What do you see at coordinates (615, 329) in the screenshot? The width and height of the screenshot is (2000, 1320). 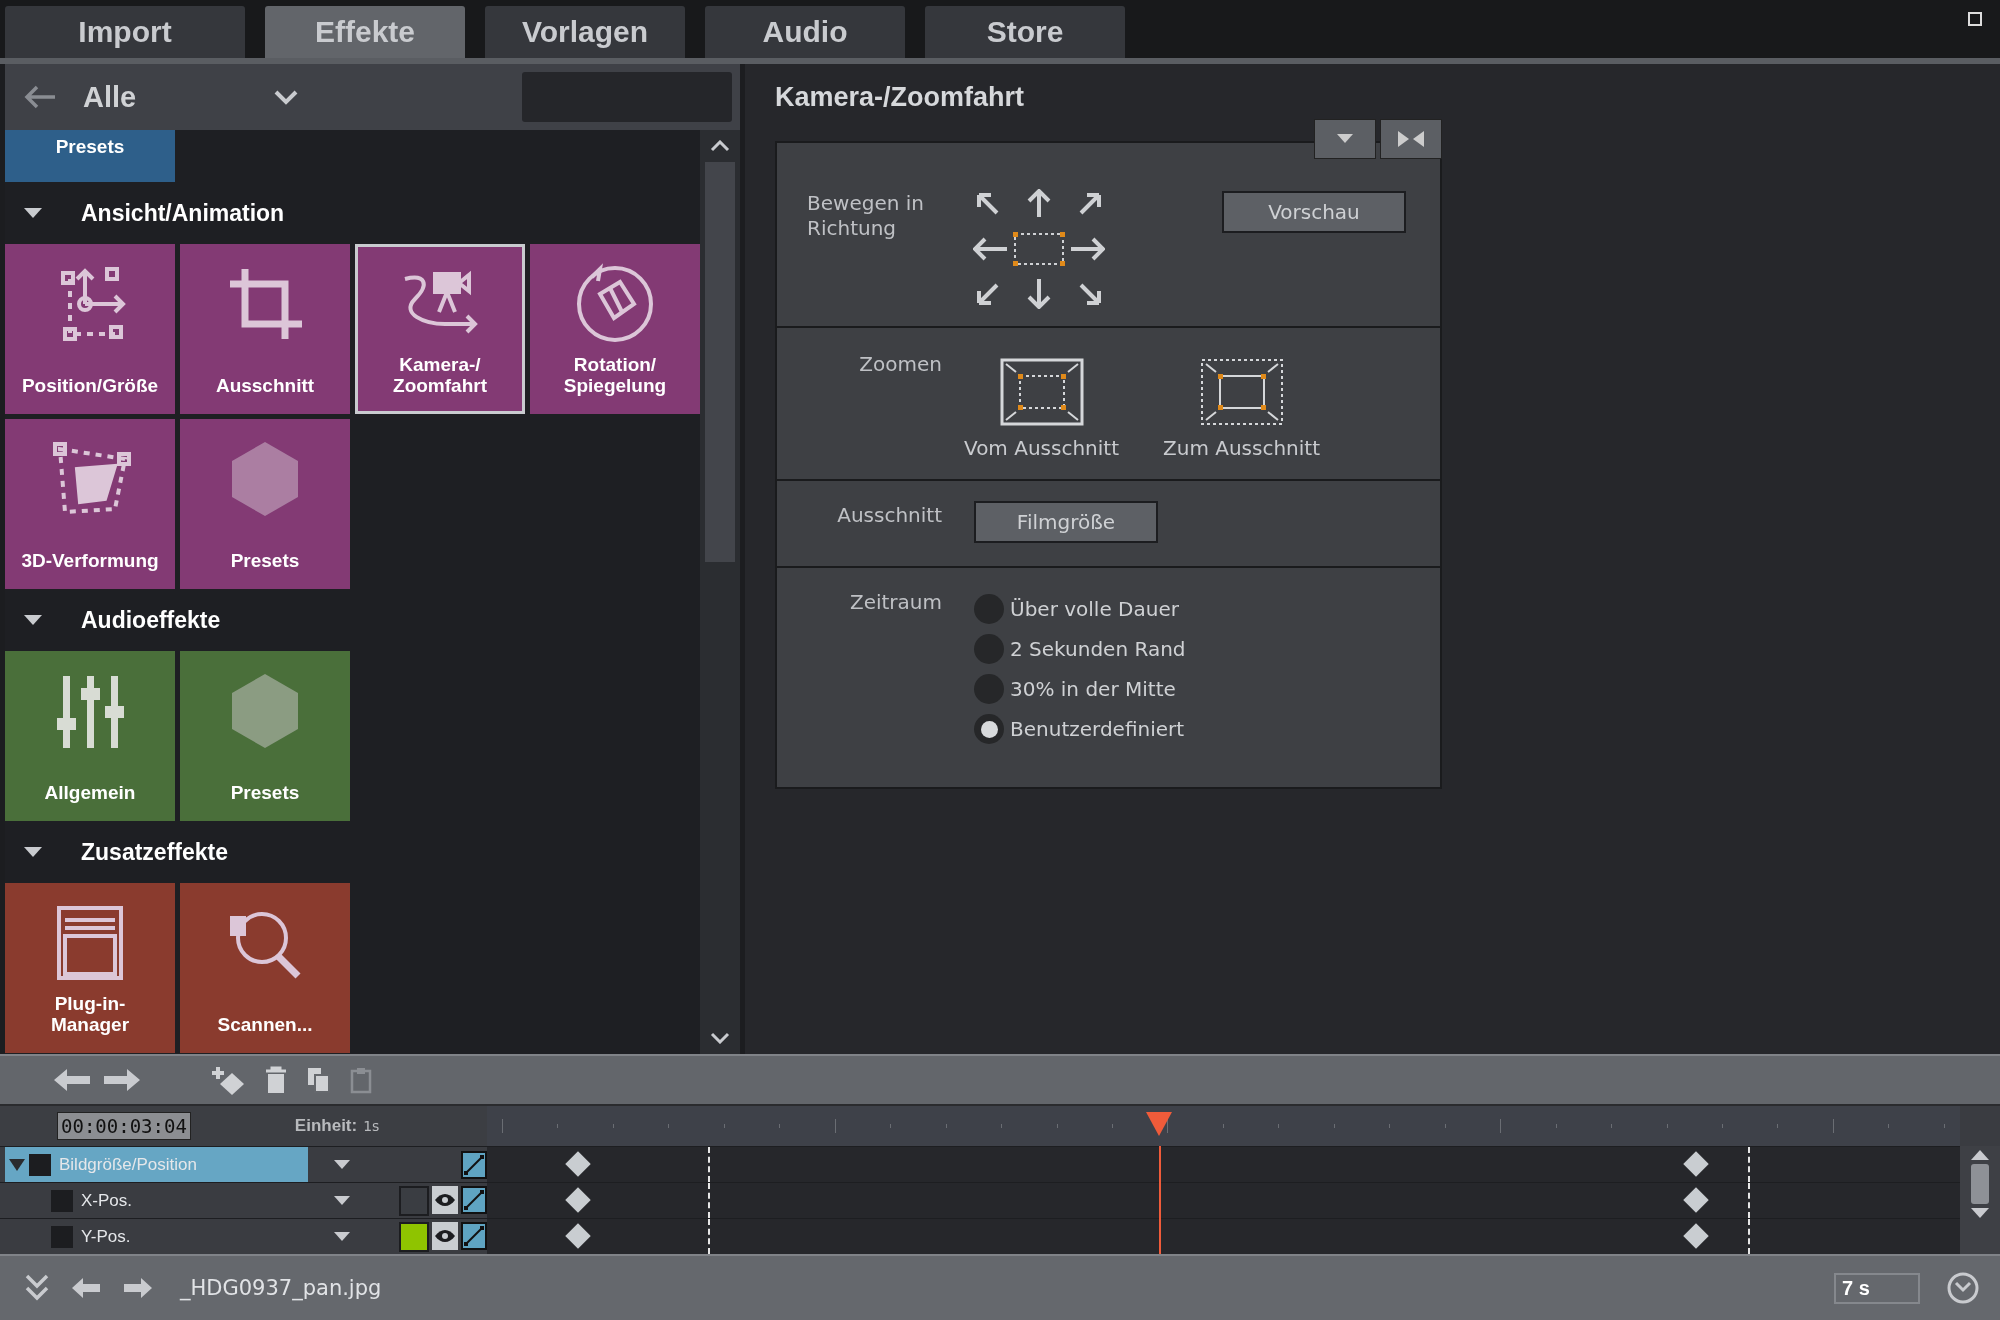 I see `effect-tile: Rotation/ Spiegelung` at bounding box center [615, 329].